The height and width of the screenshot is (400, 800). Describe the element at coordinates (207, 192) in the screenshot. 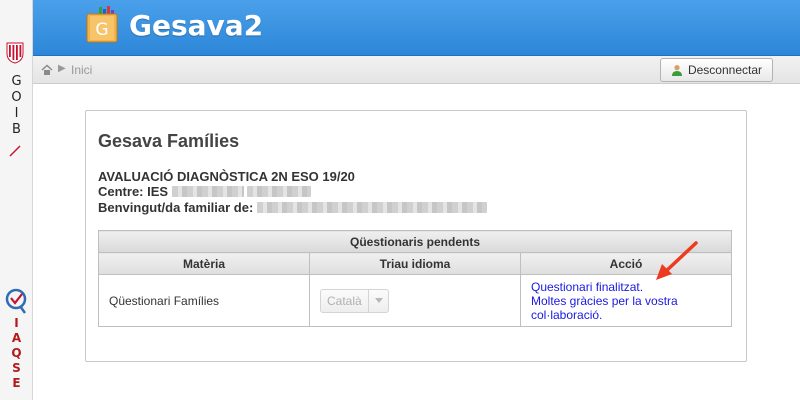

I see `redacted-centre-name` at that location.